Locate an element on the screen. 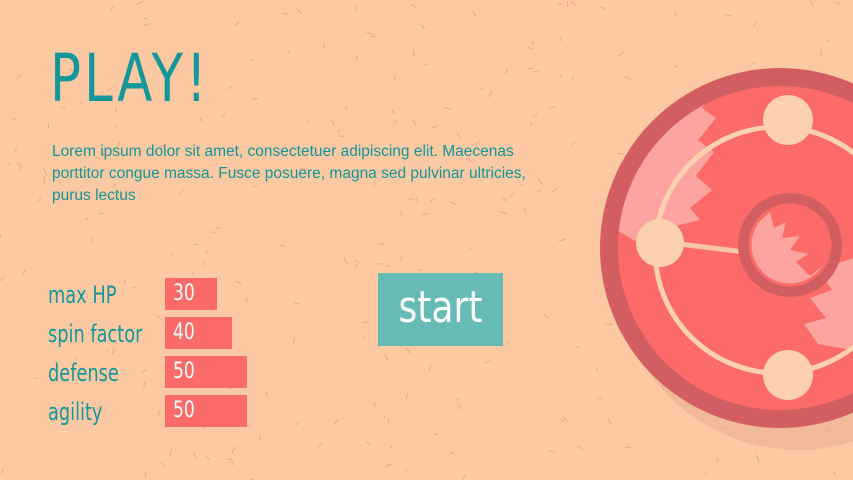  stat-label: spin factor is located at coordinates (95, 334).